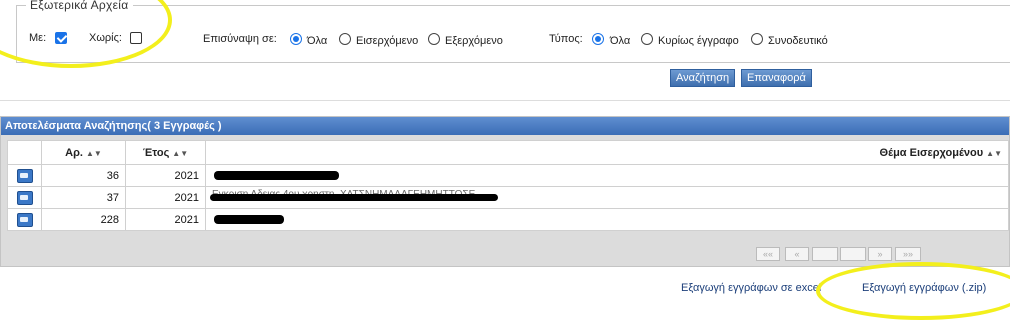  Describe the element at coordinates (757, 39) in the screenshot. I see `type-radio-attachment` at that location.